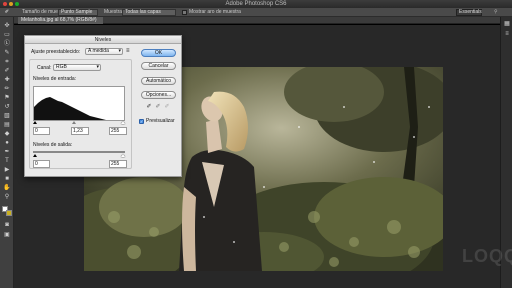  Describe the element at coordinates (77, 67) in the screenshot. I see `channel-select: RGB` at that location.